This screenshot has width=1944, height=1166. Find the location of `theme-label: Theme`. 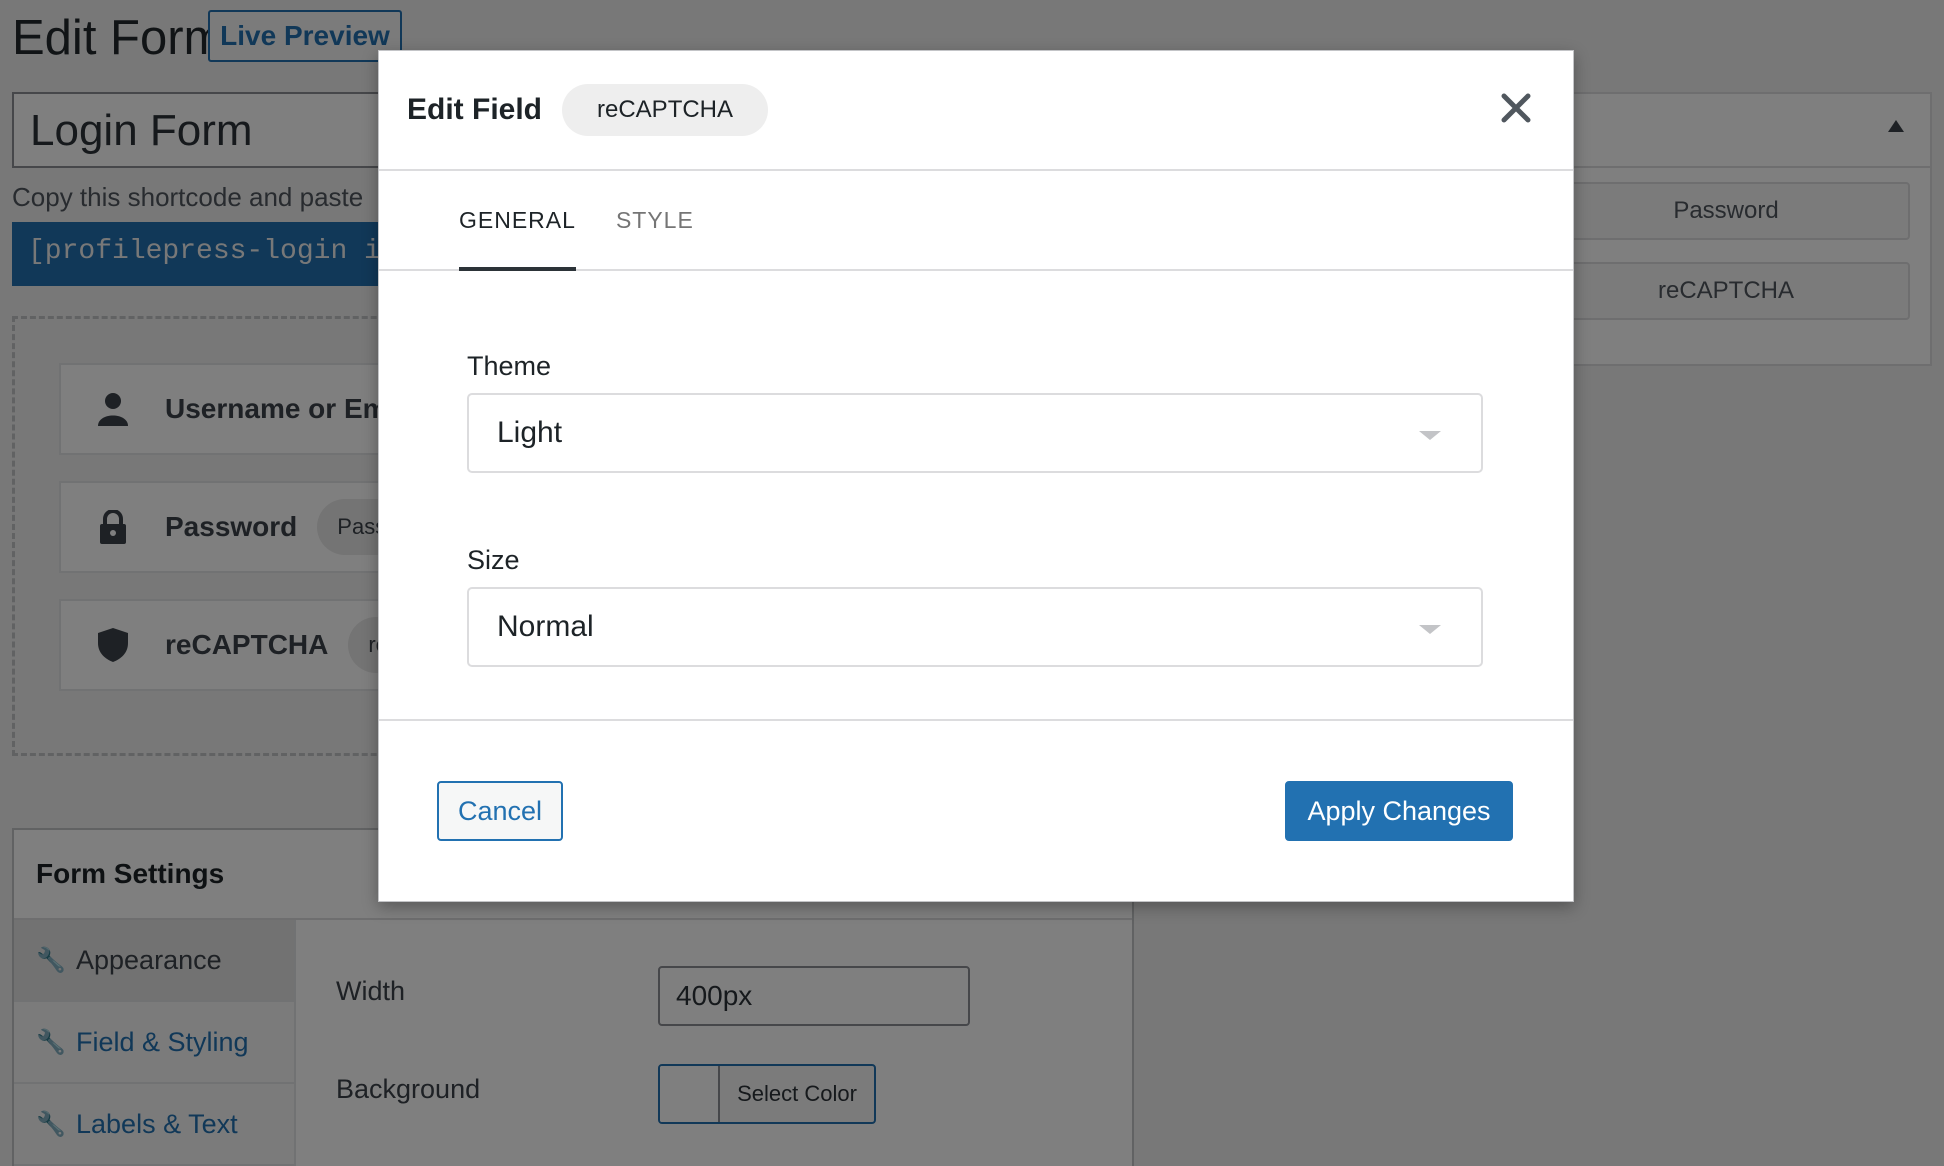

theme-label: Theme is located at coordinates (509, 366).